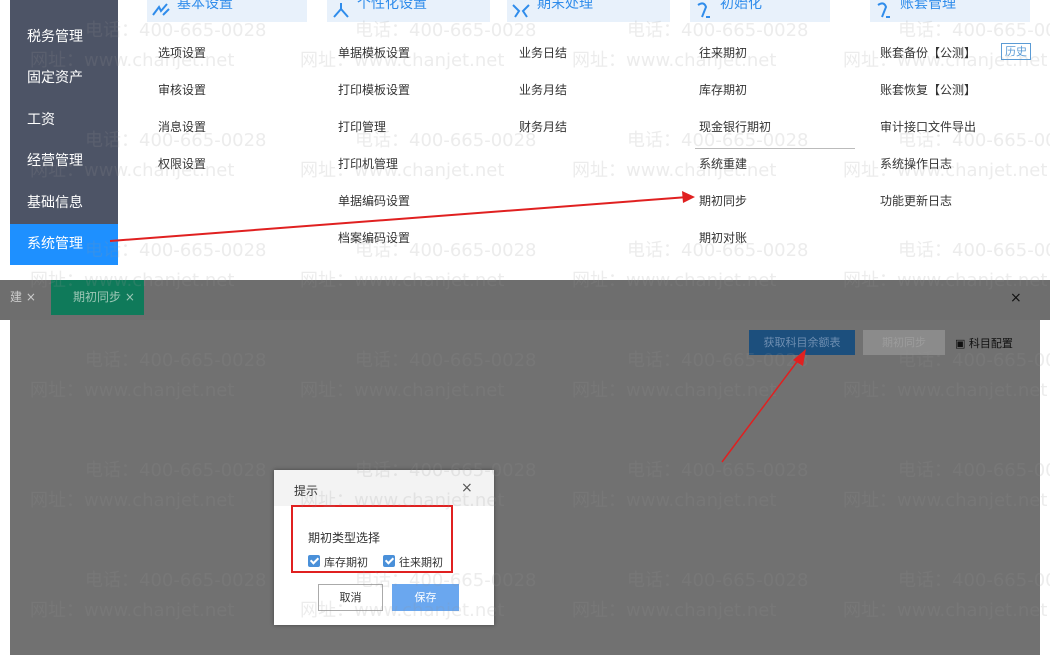  I want to click on tab-period-end: 期末处理, so click(588, 11).